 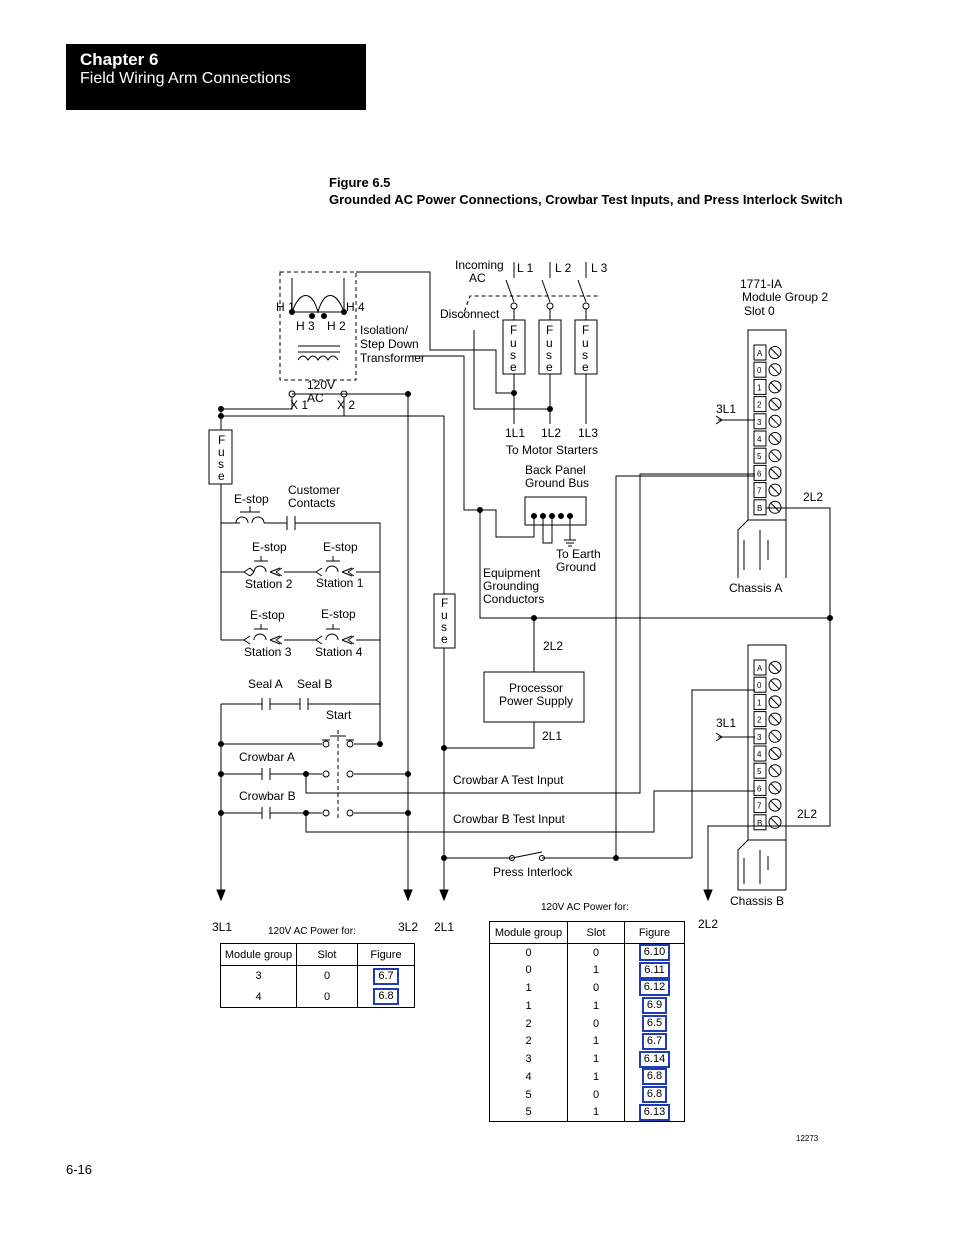 I want to click on svg-text: Ground Bus, so click(x=557, y=483).